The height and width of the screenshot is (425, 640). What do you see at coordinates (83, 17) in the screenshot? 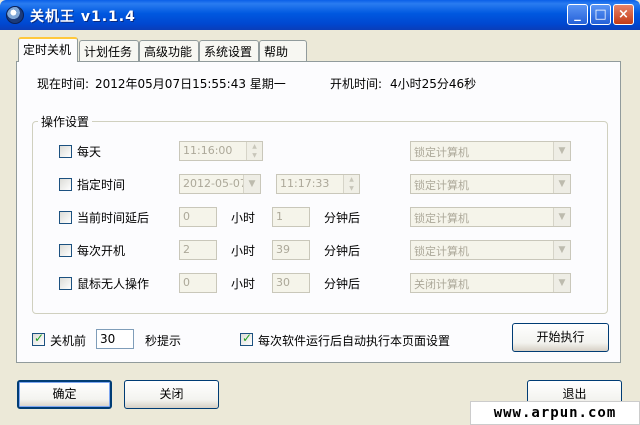
I see `window-title: 关机王 v1.1.4` at bounding box center [83, 17].